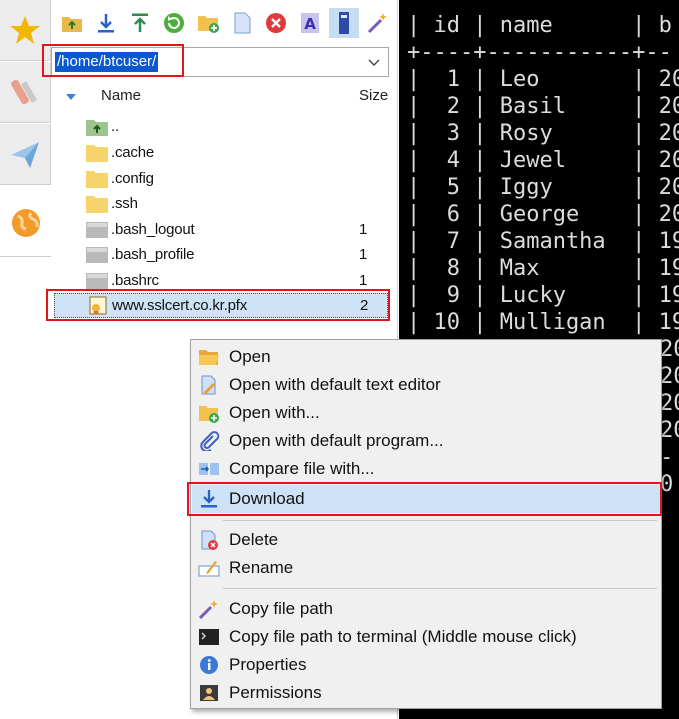  What do you see at coordinates (543, 160) in the screenshot?
I see `terminal-line: | 4 | Jewel | 20` at bounding box center [543, 160].